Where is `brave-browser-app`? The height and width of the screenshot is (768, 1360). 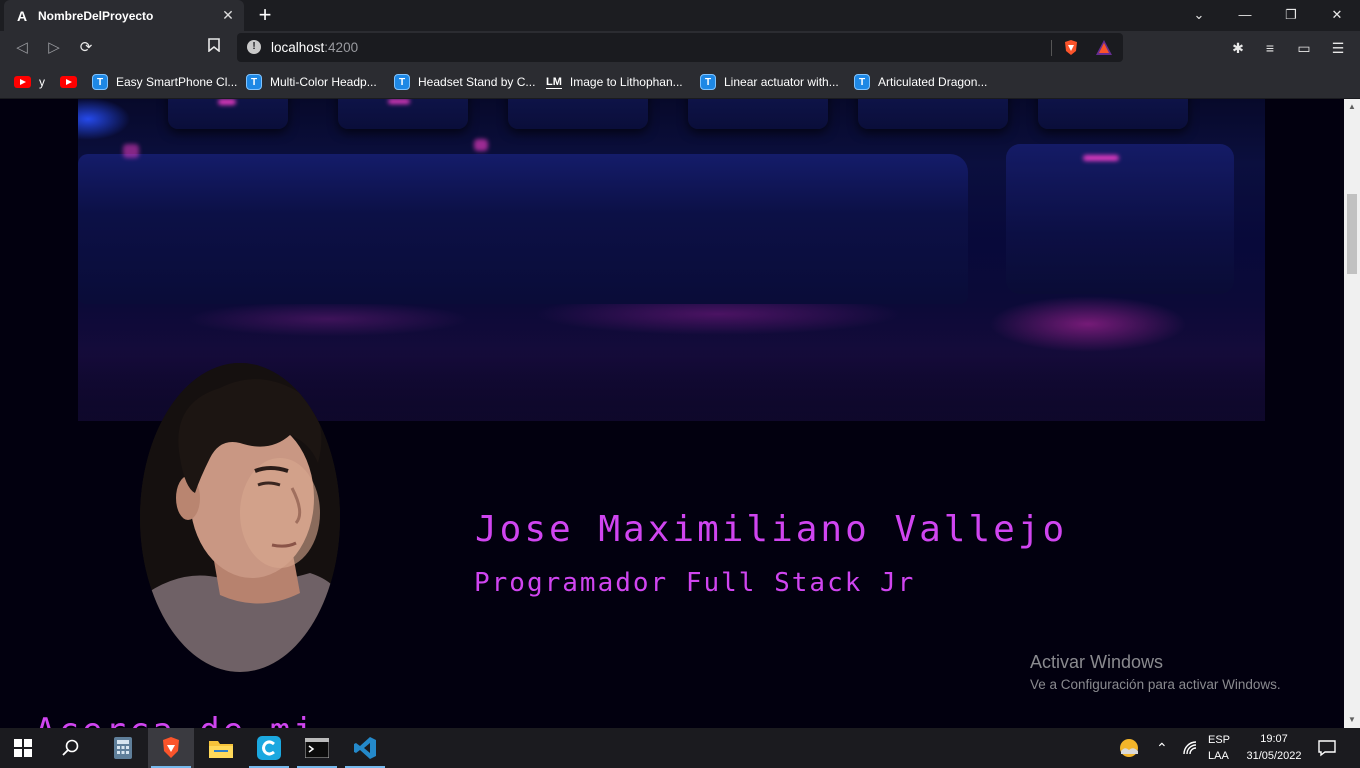 brave-browser-app is located at coordinates (171, 748).